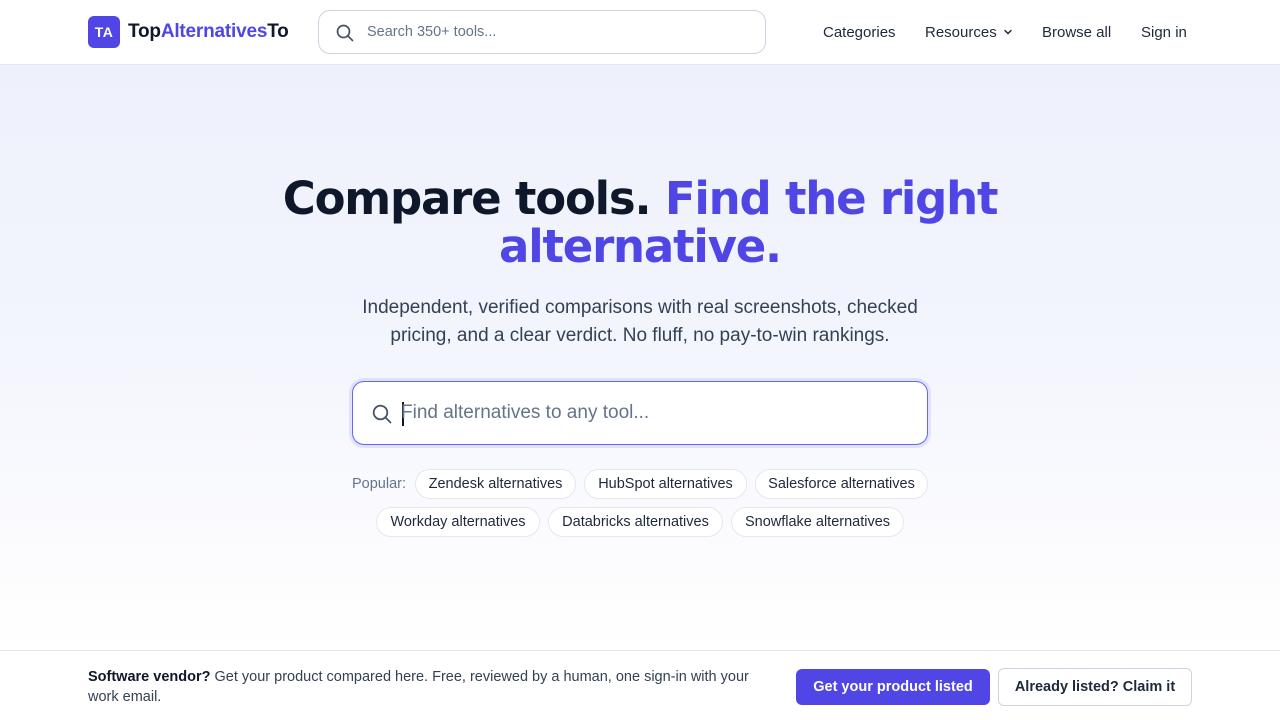  I want to click on nav-browse-all: Browse all, so click(1076, 32).